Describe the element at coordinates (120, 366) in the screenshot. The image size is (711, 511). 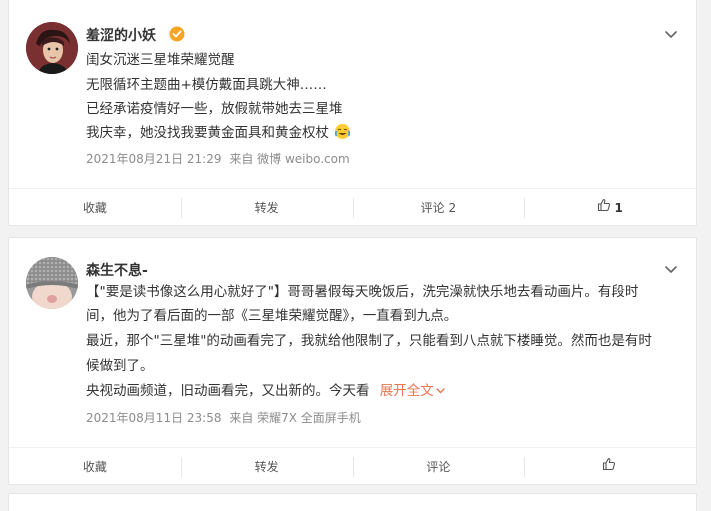
I see `post-text-line: 候做到了。` at that location.